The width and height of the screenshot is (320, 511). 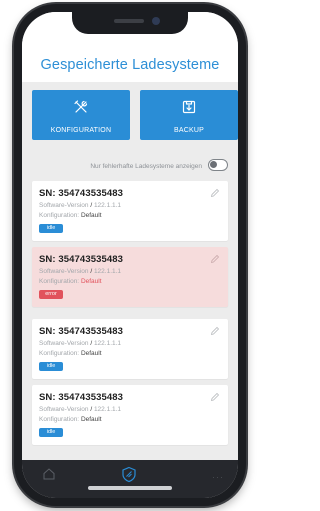 What do you see at coordinates (156, 21) in the screenshot?
I see `front-camera` at bounding box center [156, 21].